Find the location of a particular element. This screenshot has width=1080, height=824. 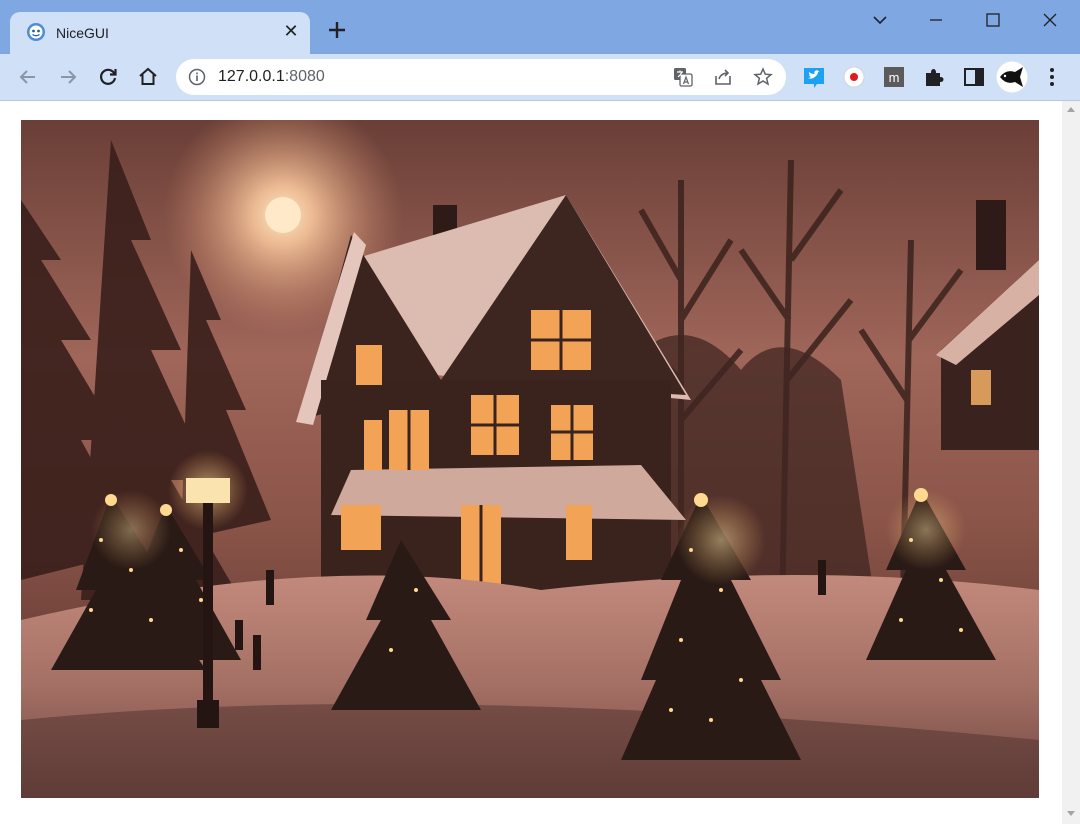

new-tab-icon is located at coordinates (337, 30).